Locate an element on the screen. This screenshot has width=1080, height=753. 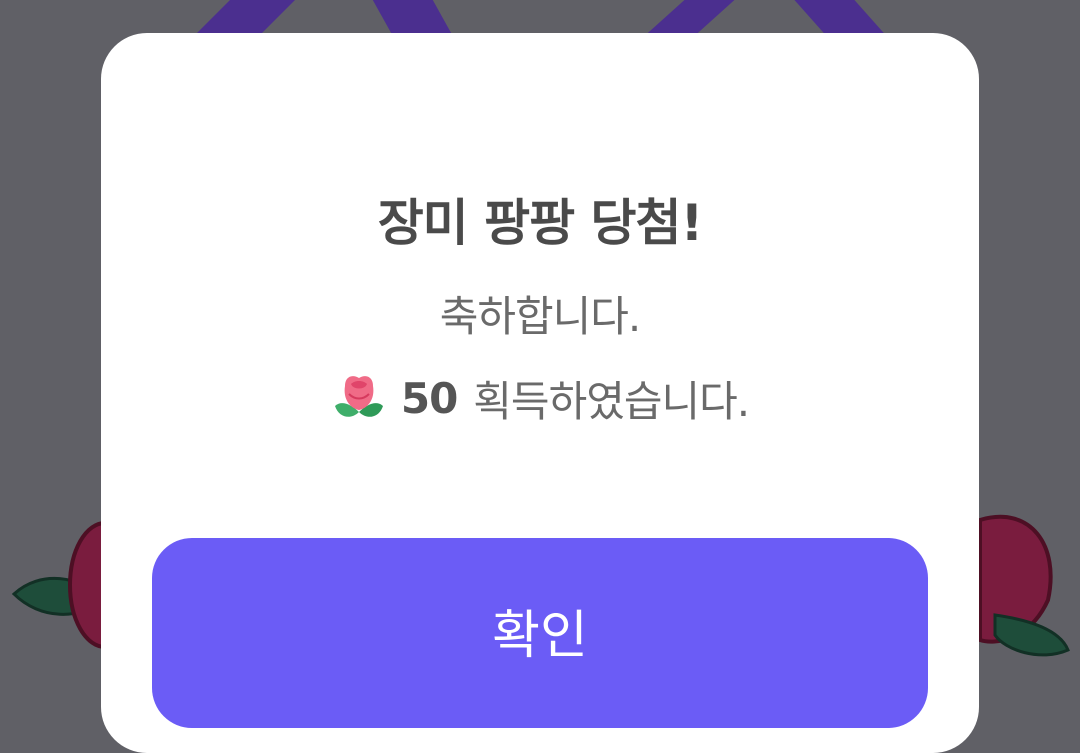
reward-message: 50 획득하였습니다. is located at coordinates (540, 398).